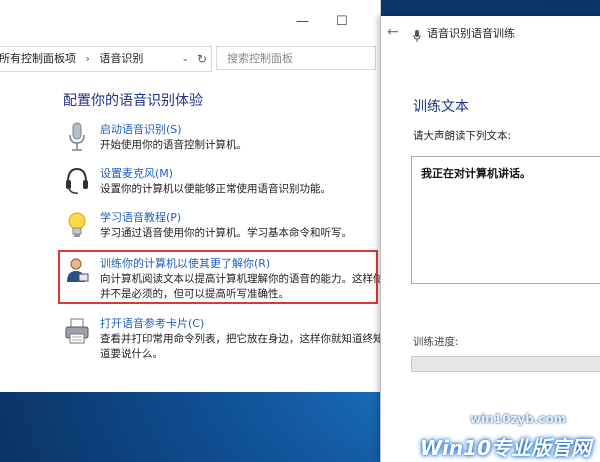 The image size is (600, 462). What do you see at coordinates (260, 58) in the screenshot?
I see `search-placeholder: 搜索控制面板` at bounding box center [260, 58].